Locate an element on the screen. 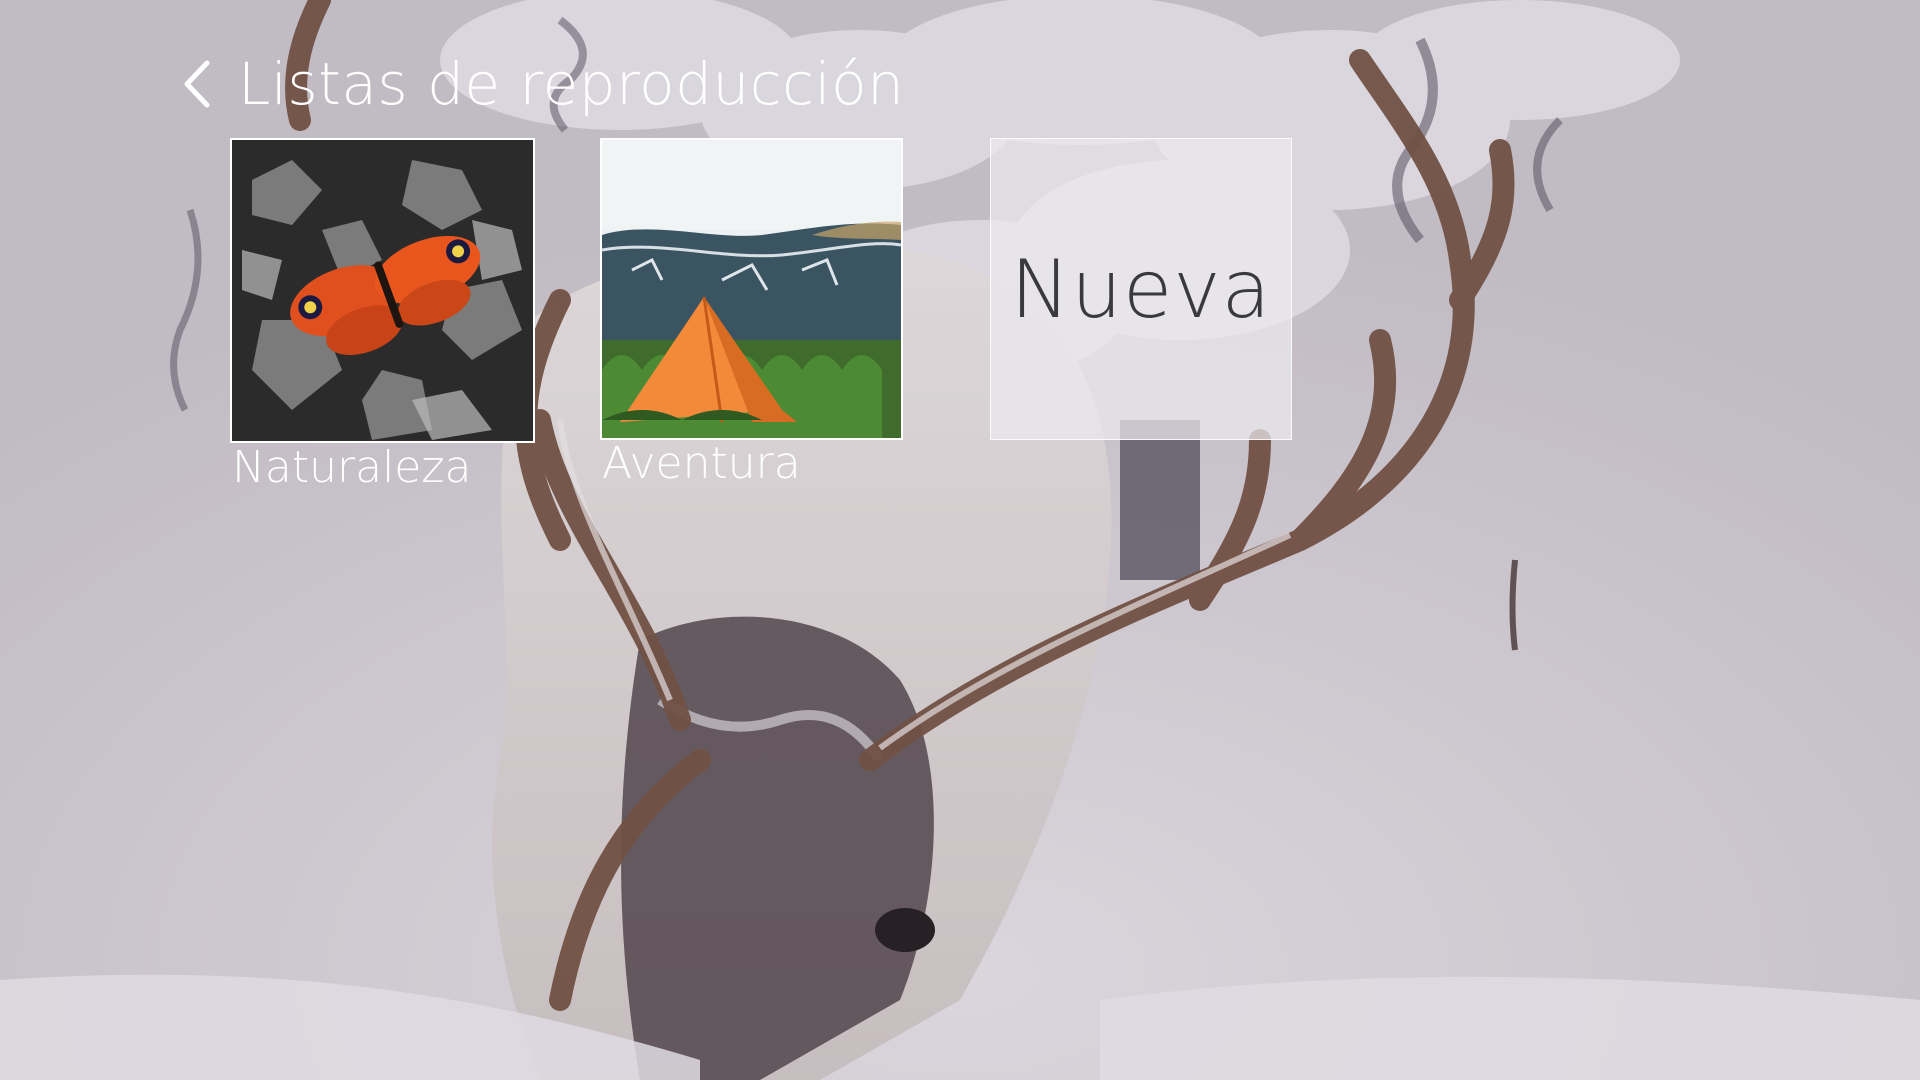 The height and width of the screenshot is (1080, 1920). chevron-left-icon is located at coordinates (197, 84).